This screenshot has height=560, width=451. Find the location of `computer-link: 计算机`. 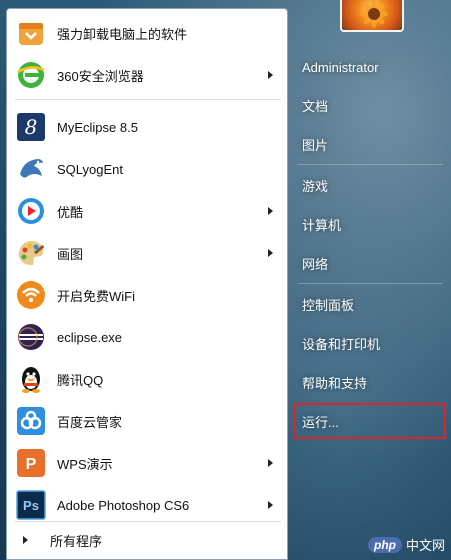

computer-link: 计算机 is located at coordinates (369, 224).